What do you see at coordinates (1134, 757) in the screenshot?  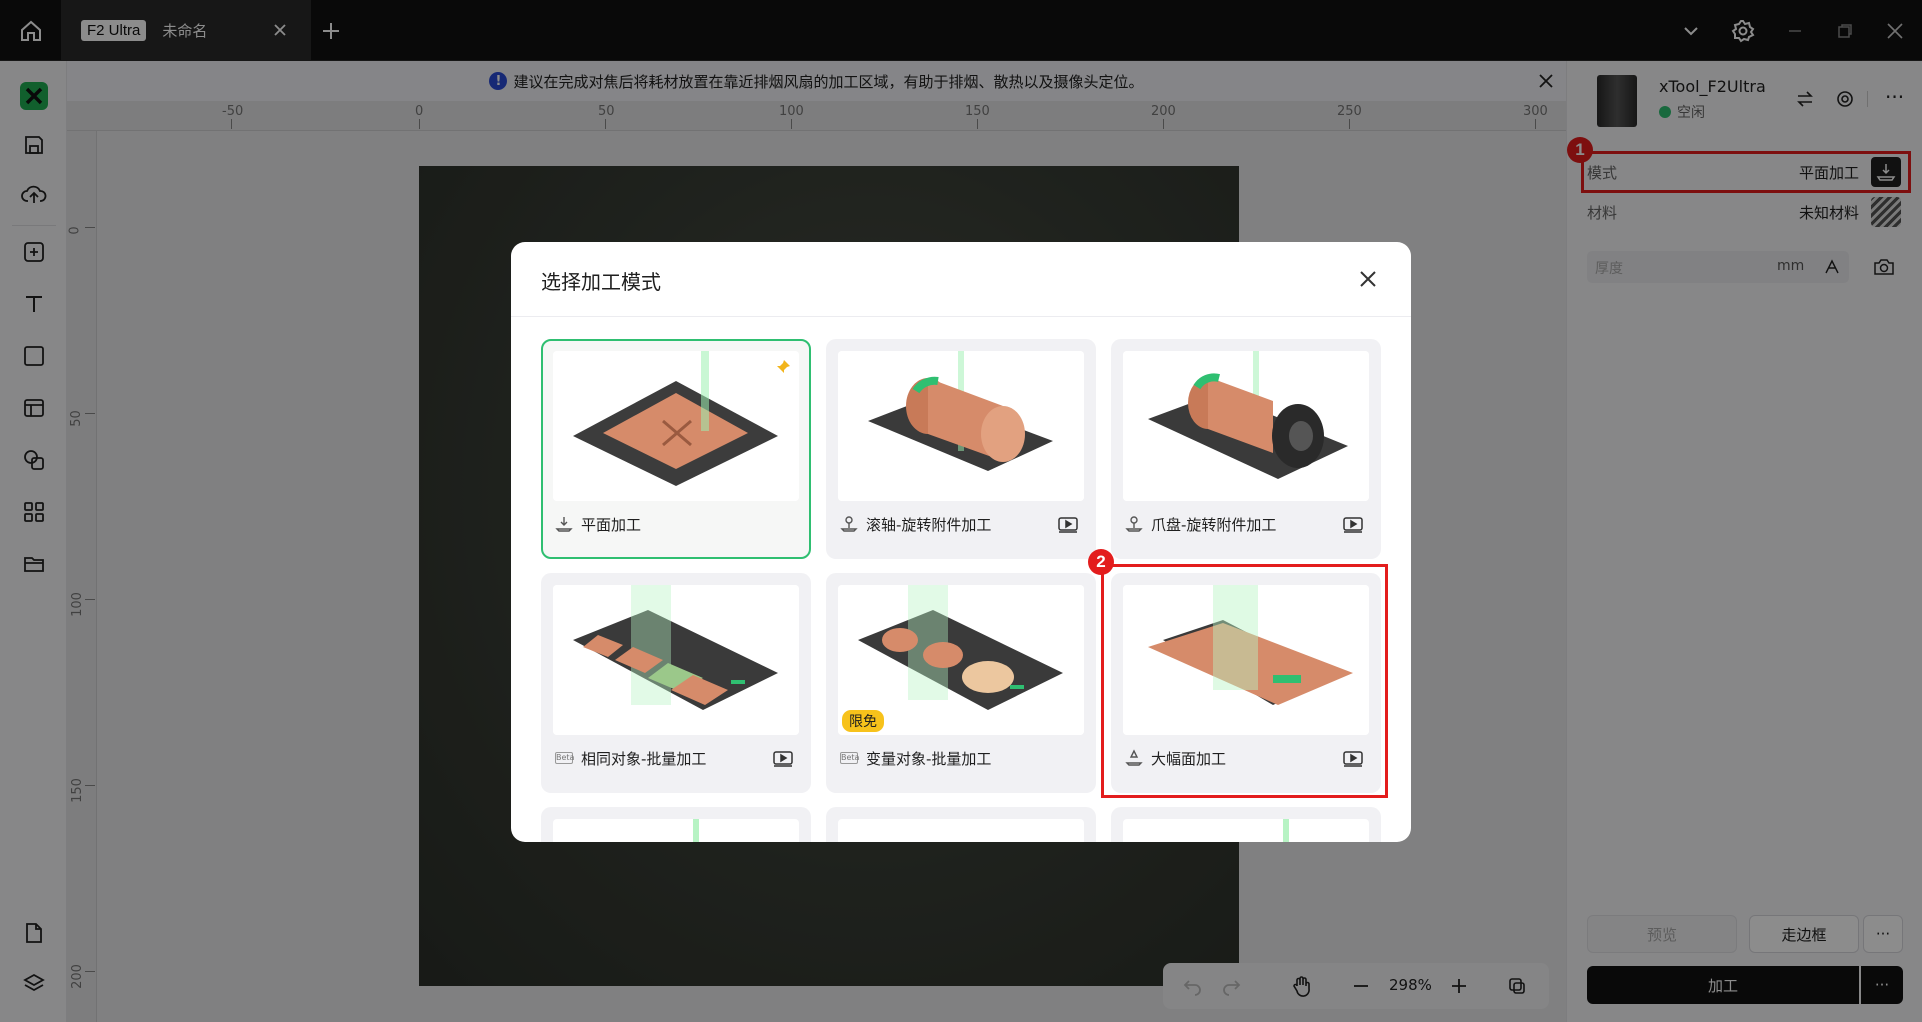 I see `large-format-icon` at bounding box center [1134, 757].